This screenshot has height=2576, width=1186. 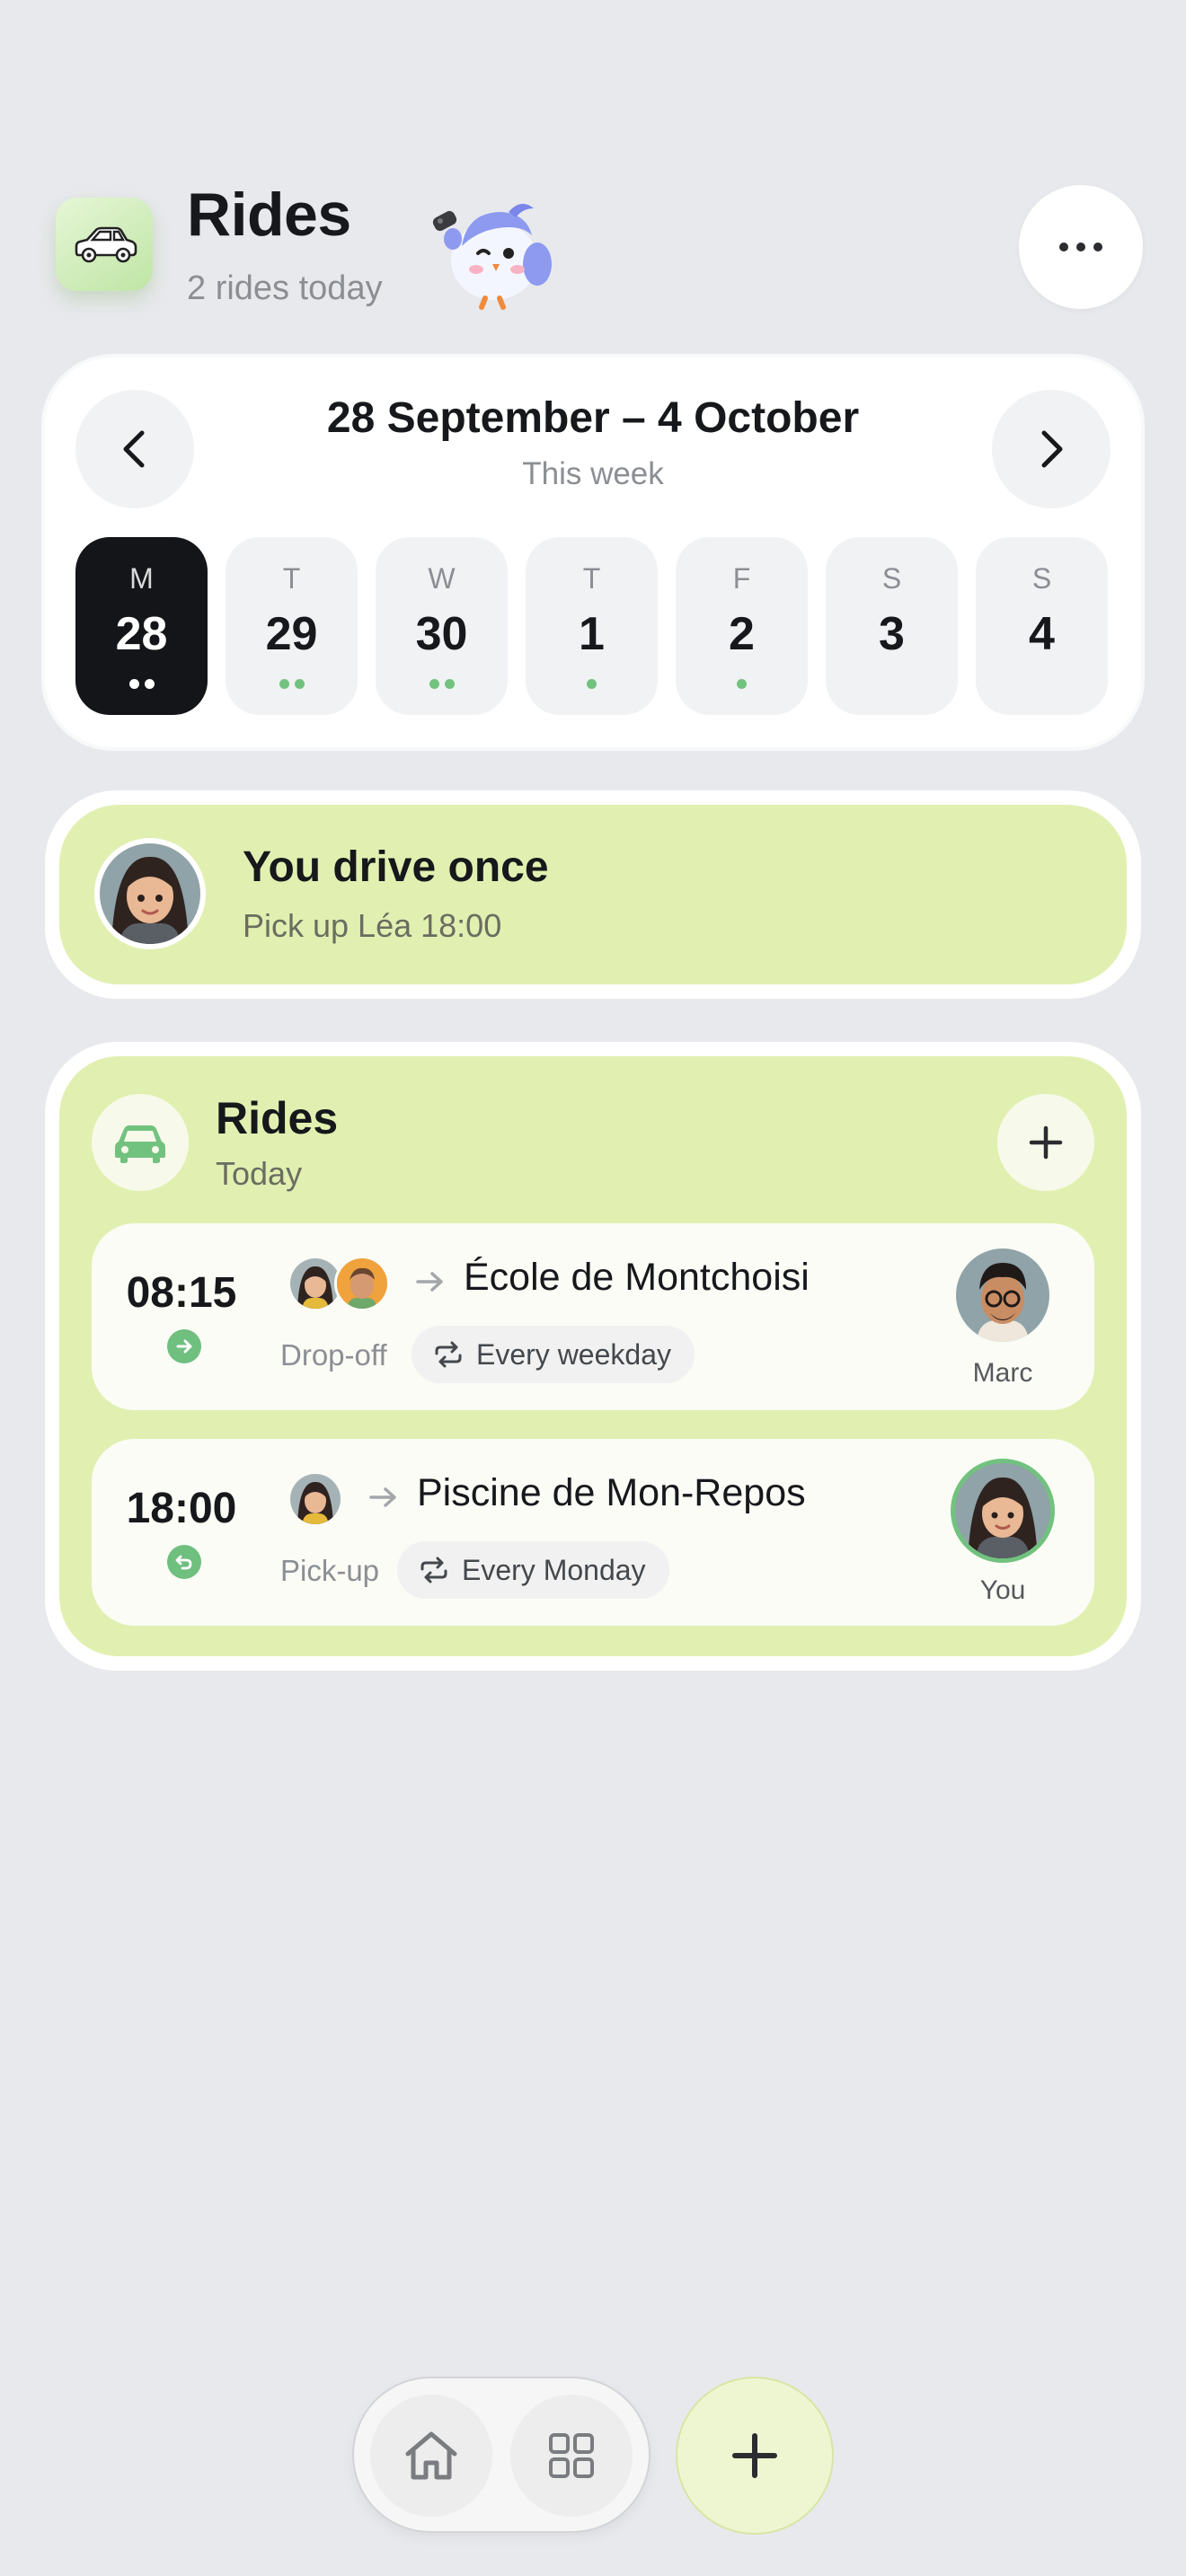 I want to click on chevron-right-icon, so click(x=1052, y=449).